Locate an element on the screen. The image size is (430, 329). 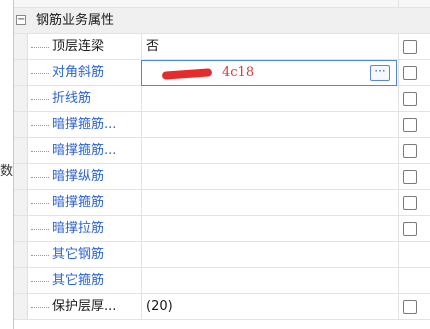
property-value-edit: 4c18 is located at coordinates (238, 73).